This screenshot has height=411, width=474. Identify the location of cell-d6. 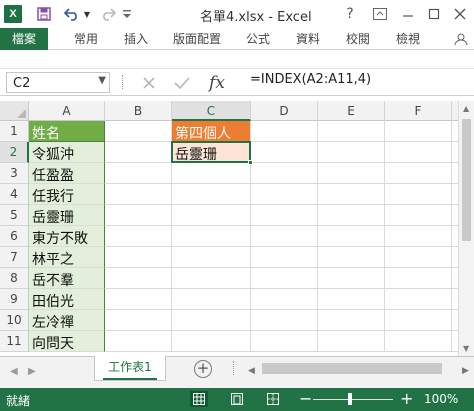
(284, 236).